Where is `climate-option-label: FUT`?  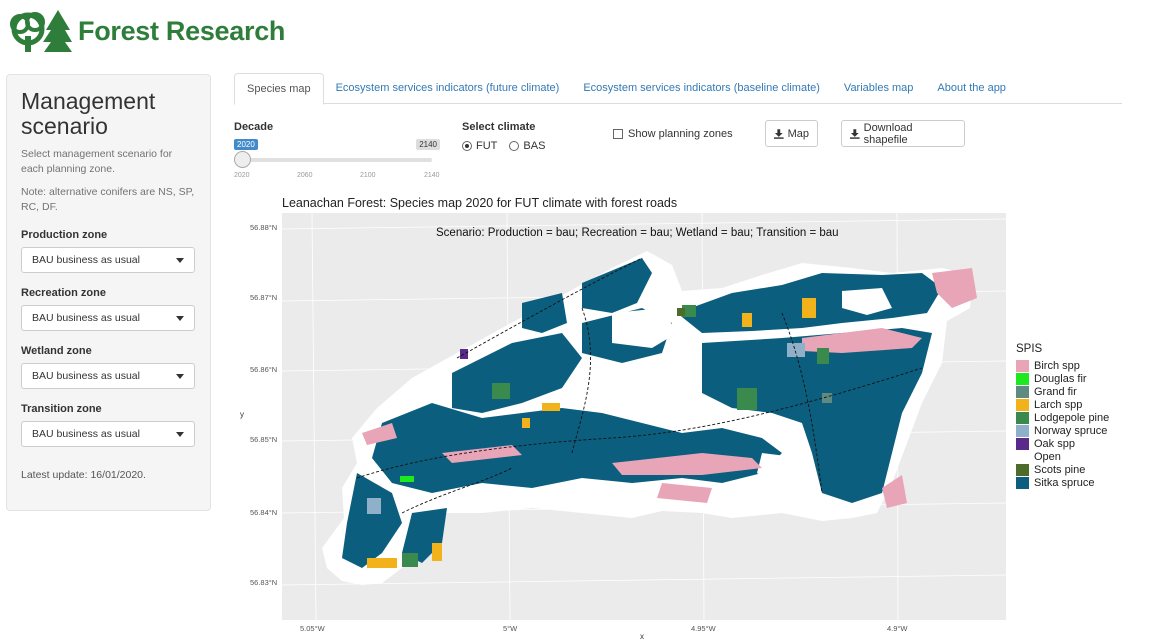
climate-option-label: FUT is located at coordinates (487, 146).